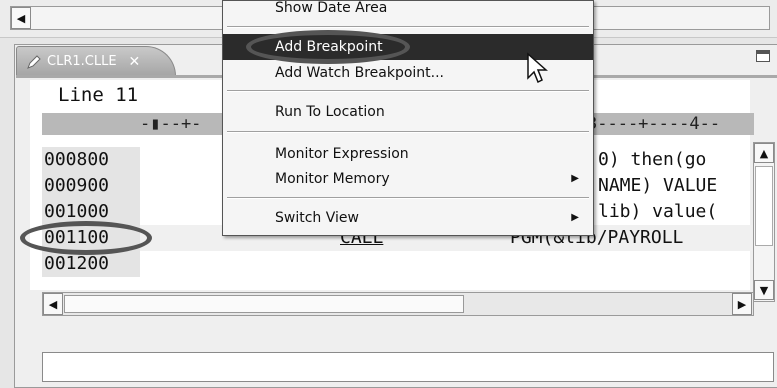 This screenshot has width=777, height=388. What do you see at coordinates (652, 159) in the screenshot?
I see `code-line-text: 0) then(go` at bounding box center [652, 159].